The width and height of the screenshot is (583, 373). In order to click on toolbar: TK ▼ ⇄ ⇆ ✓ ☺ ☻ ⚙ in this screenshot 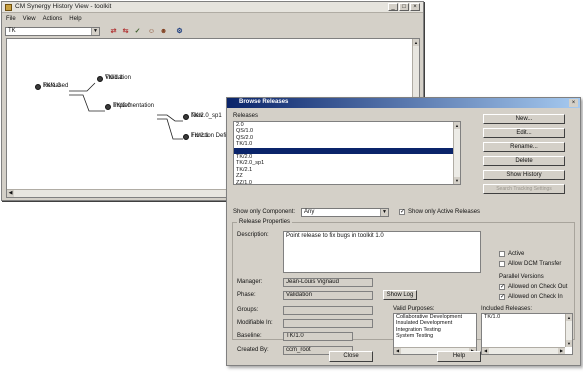, I will do `click(212, 31)`.